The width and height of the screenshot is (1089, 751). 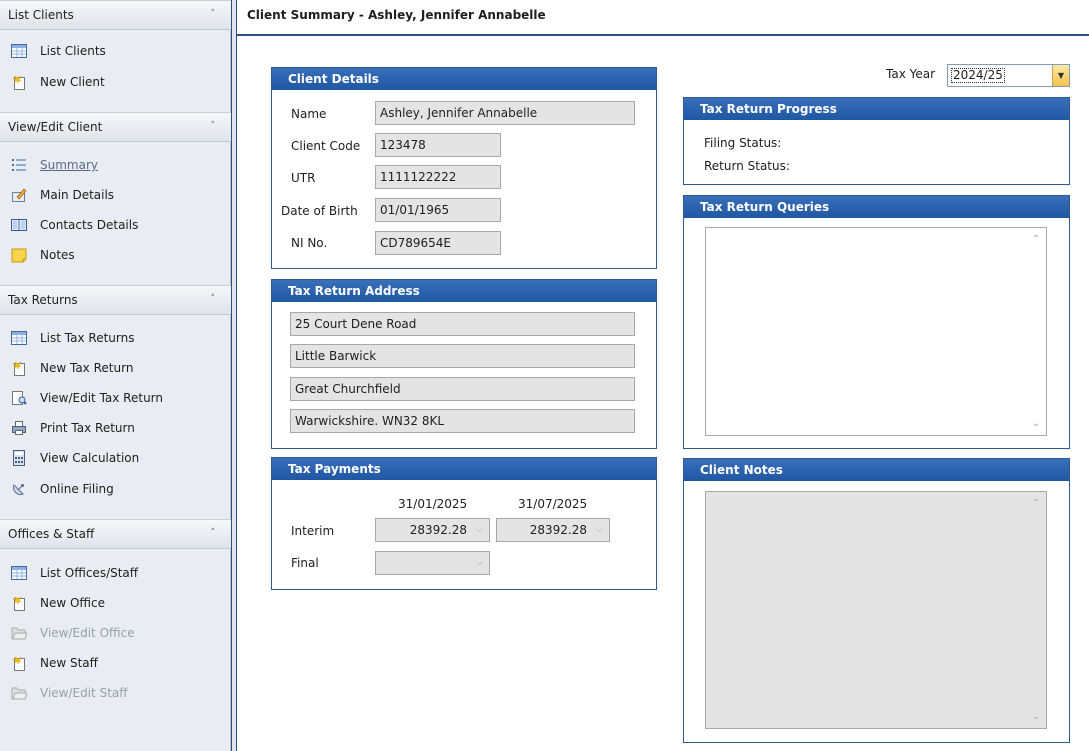 What do you see at coordinates (19, 398) in the screenshot?
I see `view-edit-icon` at bounding box center [19, 398].